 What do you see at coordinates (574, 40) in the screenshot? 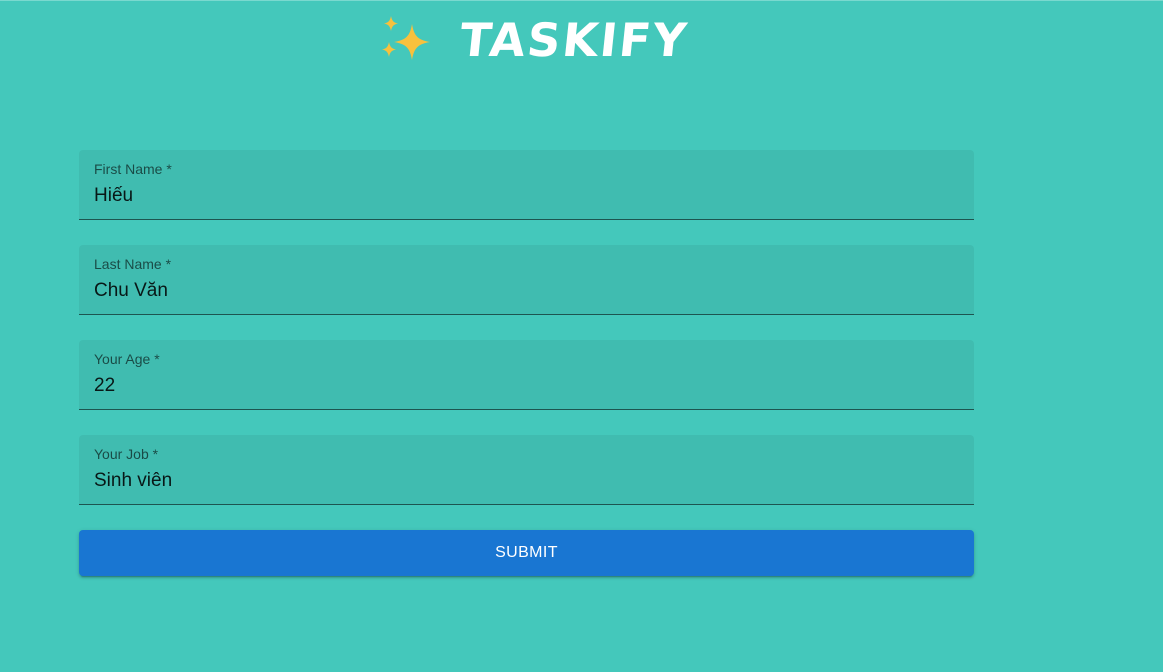
I see `app-title: TASKIFY` at bounding box center [574, 40].